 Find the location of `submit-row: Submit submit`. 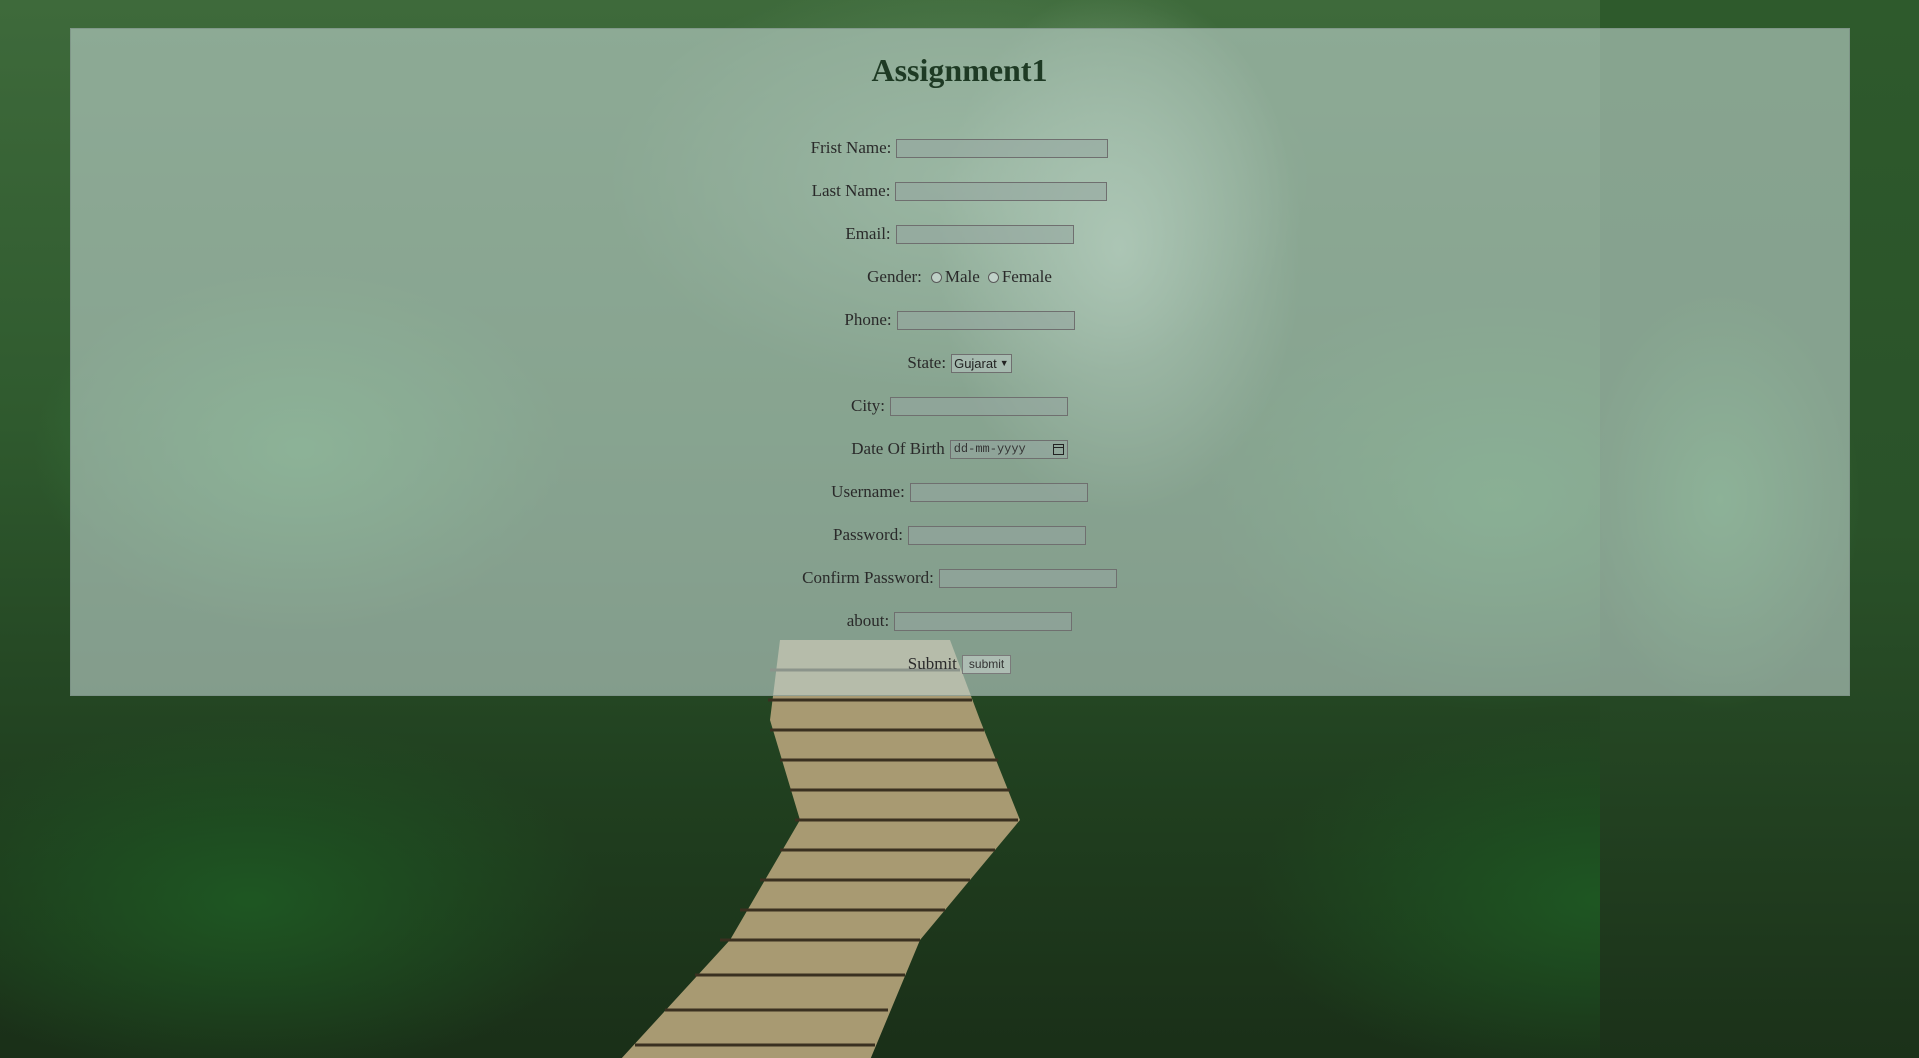

submit-row: Submit submit is located at coordinates (959, 664).